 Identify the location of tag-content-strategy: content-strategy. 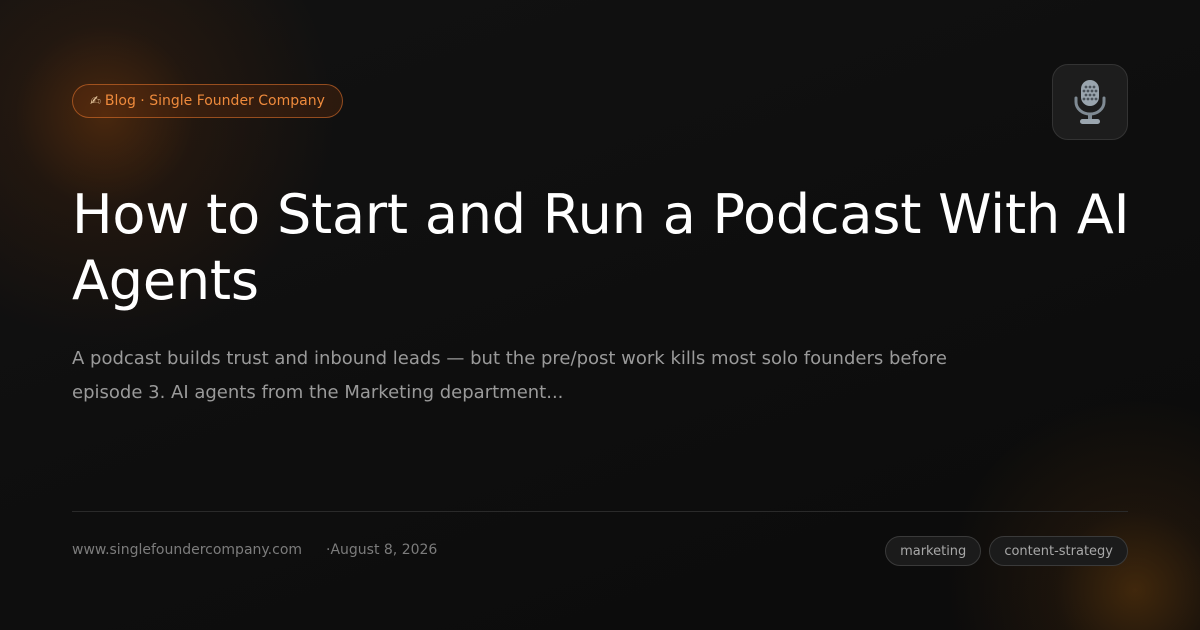
(1058, 551).